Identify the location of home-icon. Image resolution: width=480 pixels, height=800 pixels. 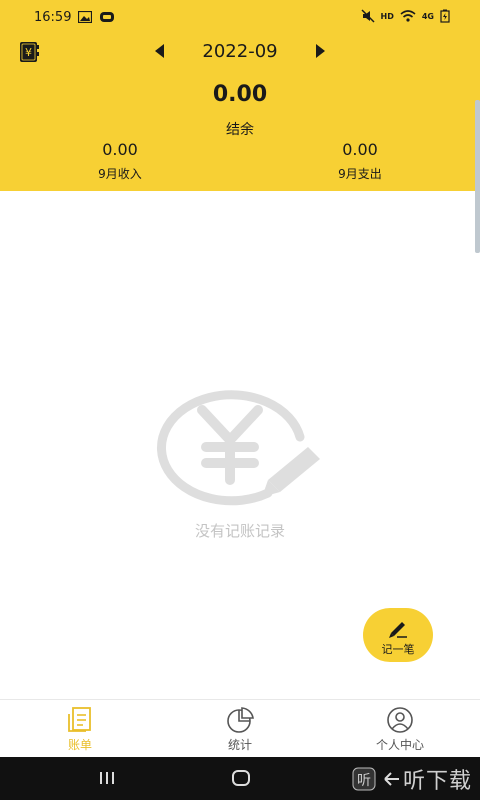
(241, 778).